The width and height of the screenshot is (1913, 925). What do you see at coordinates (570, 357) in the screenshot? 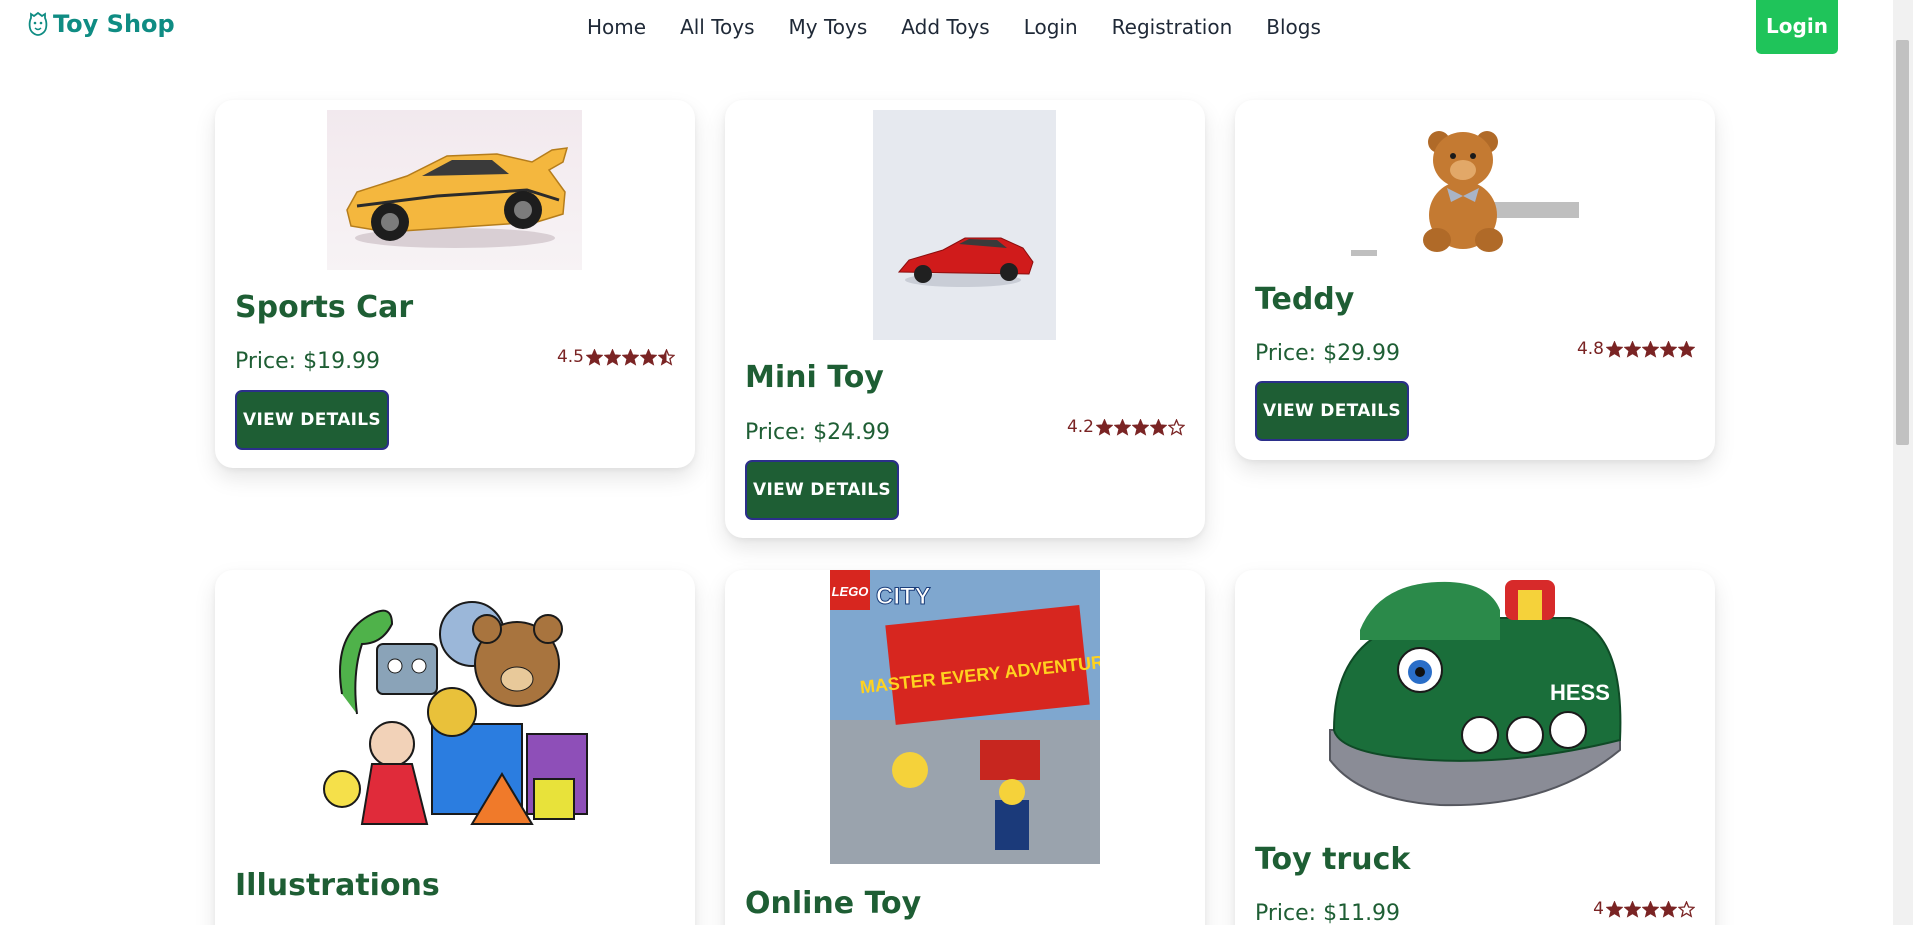
I see `rating-value: 4.5` at bounding box center [570, 357].